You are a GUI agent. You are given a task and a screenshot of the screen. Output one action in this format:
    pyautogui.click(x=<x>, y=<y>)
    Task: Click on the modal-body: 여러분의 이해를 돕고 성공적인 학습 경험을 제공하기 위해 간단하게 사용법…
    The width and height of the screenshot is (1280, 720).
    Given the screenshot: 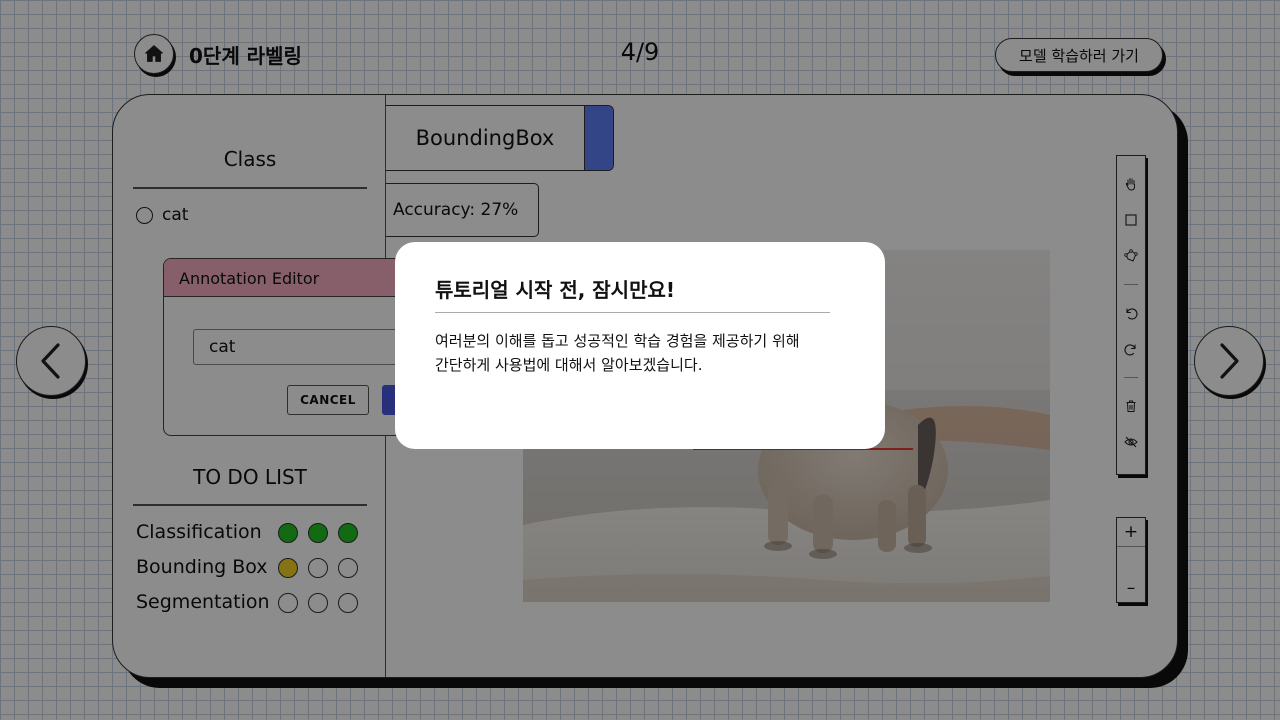 What is the action you would take?
    pyautogui.click(x=635, y=353)
    